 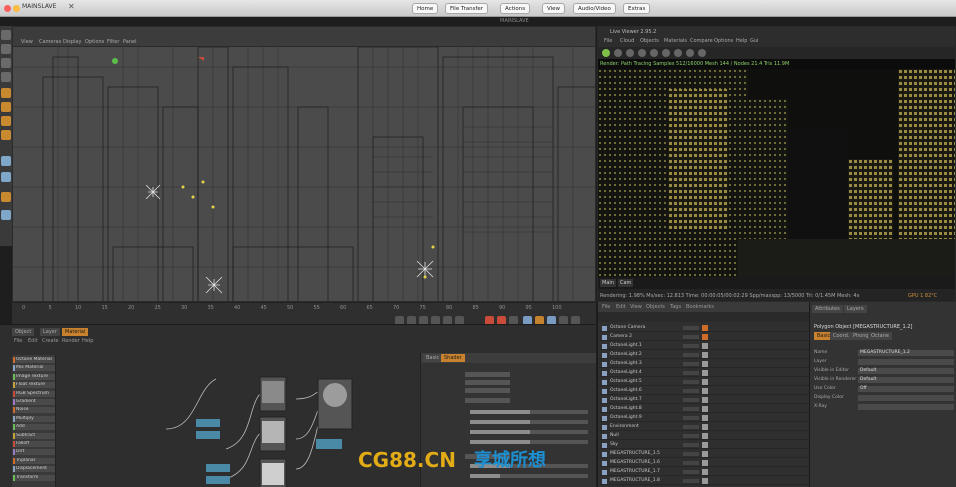 I want to click on property-row: Name MEGASTRUCTURE_1.2, so click(x=884, y=353).